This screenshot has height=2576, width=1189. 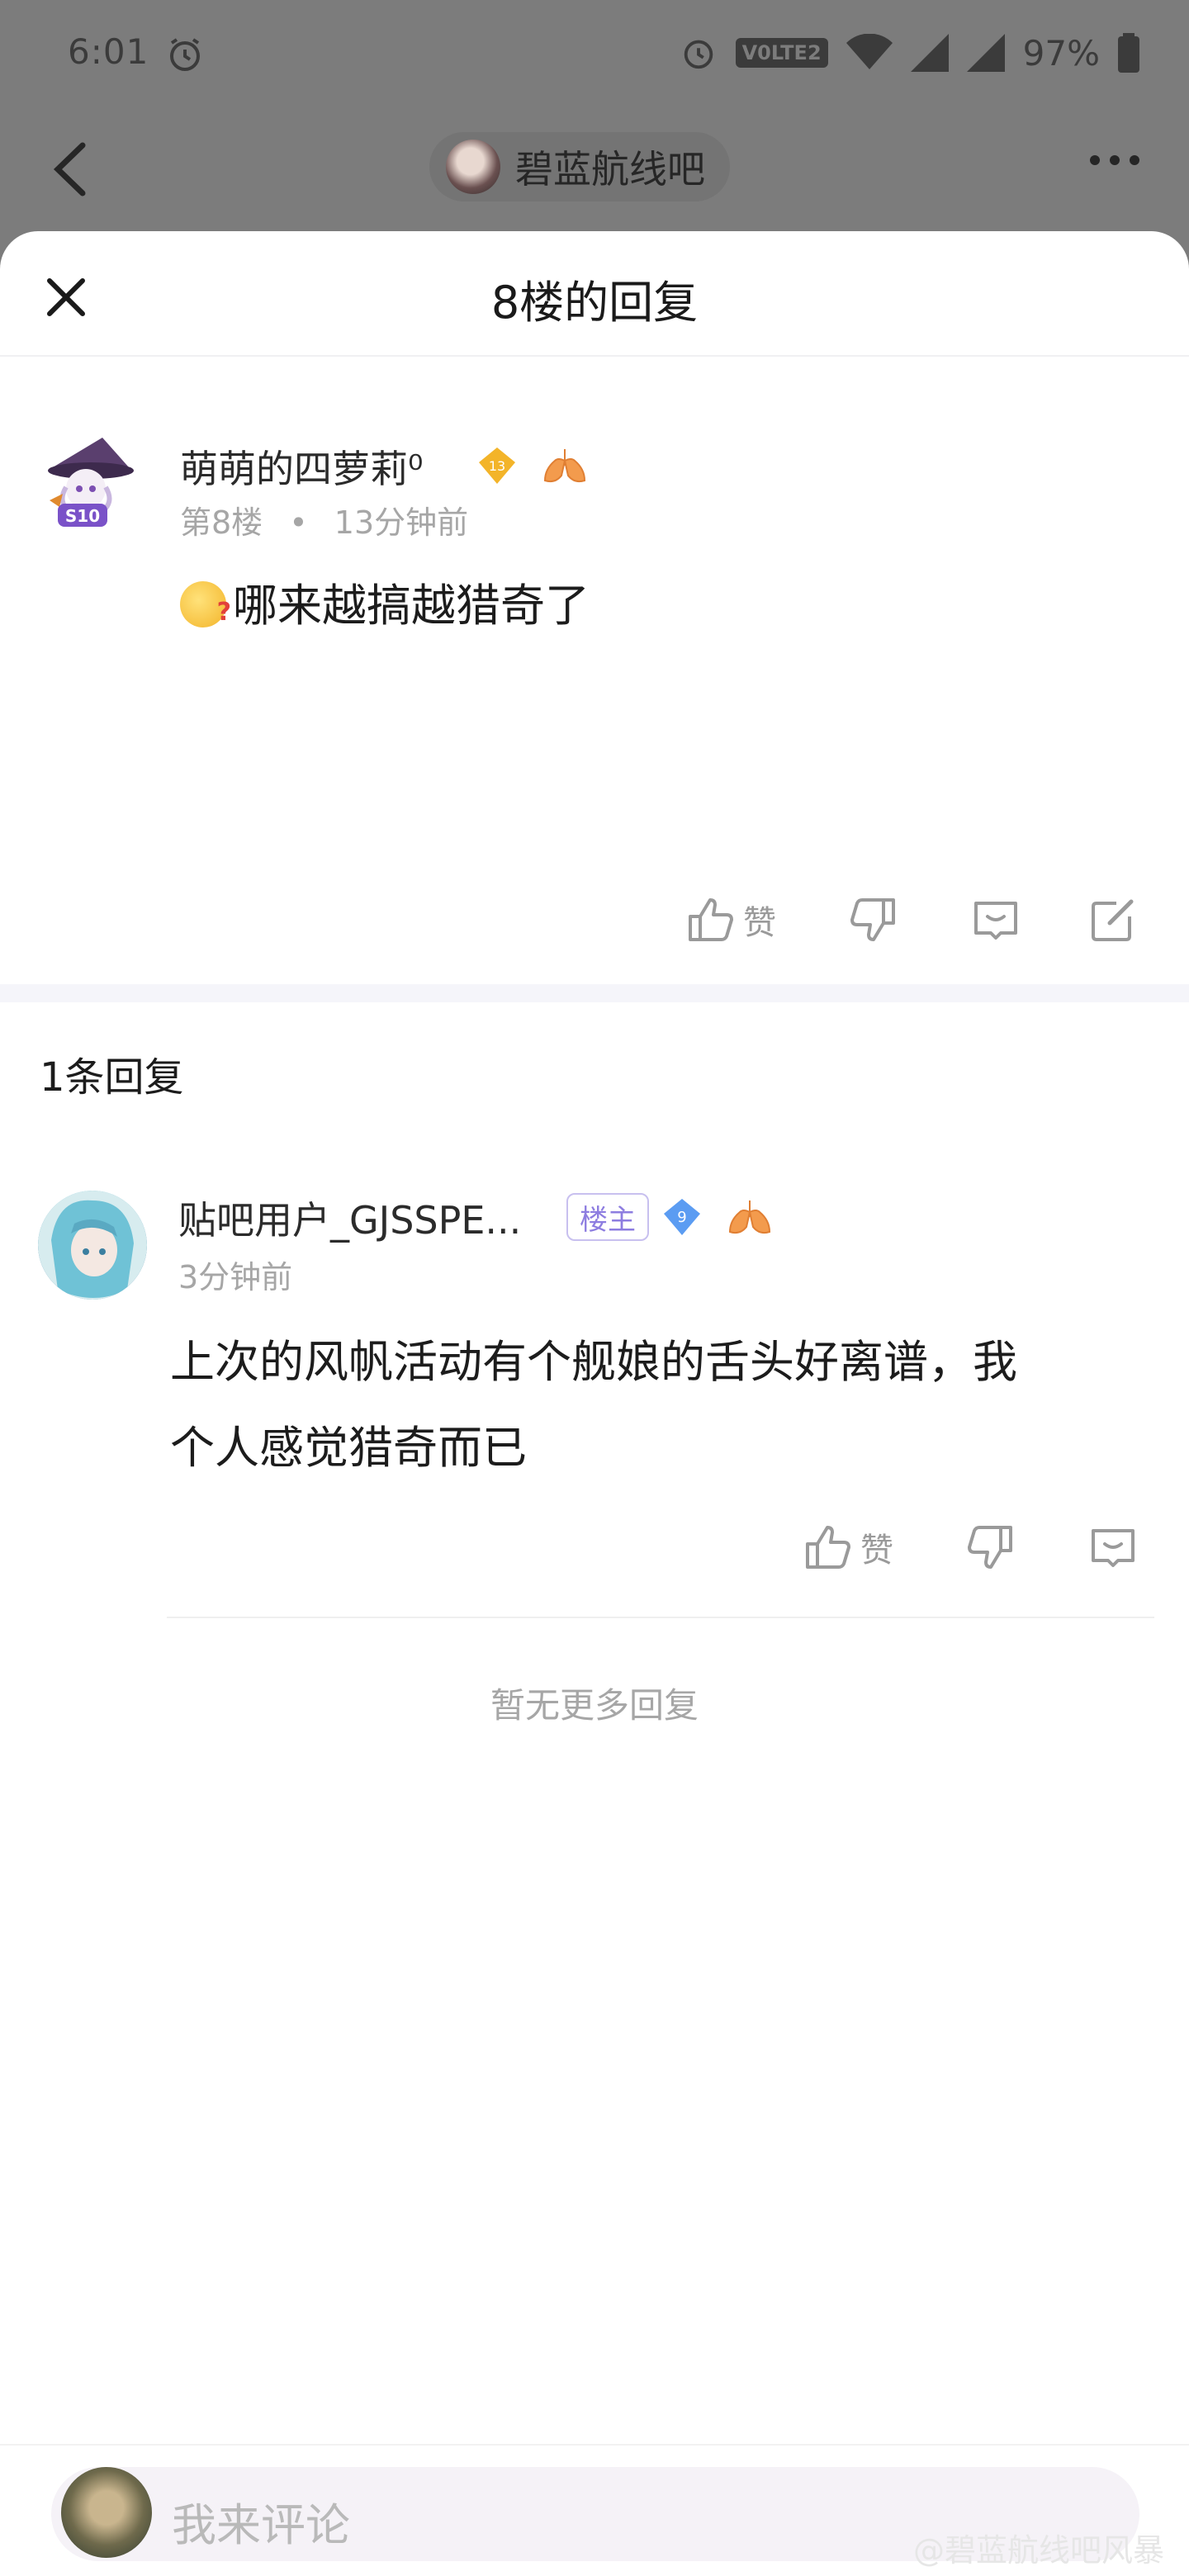 I want to click on battery-icon, so click(x=1128, y=53).